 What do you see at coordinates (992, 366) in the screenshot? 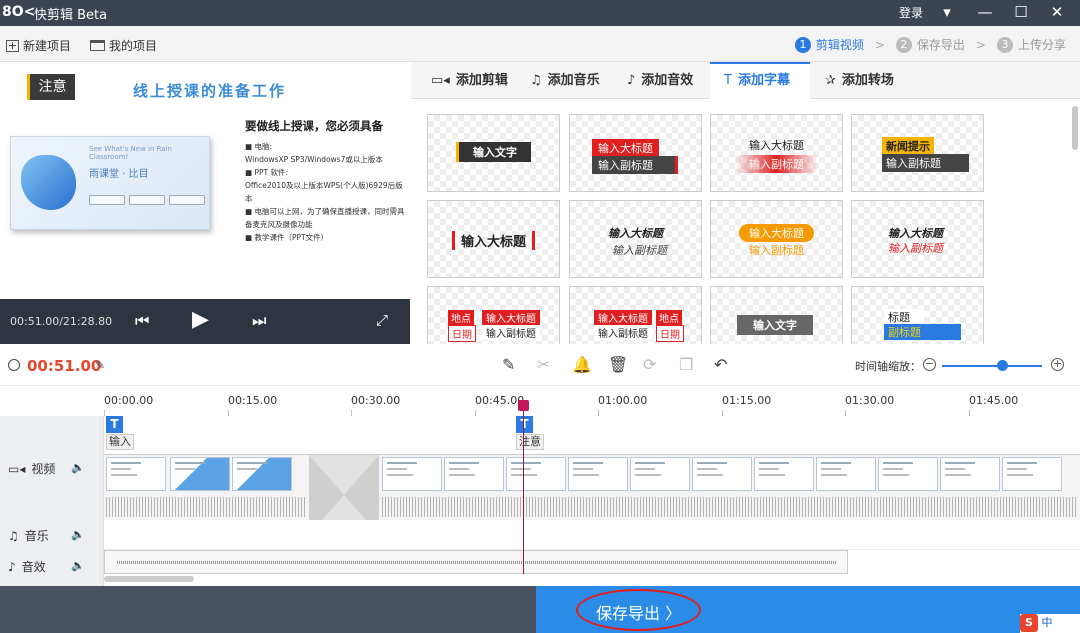
I see `zoom-slider-track` at bounding box center [992, 366].